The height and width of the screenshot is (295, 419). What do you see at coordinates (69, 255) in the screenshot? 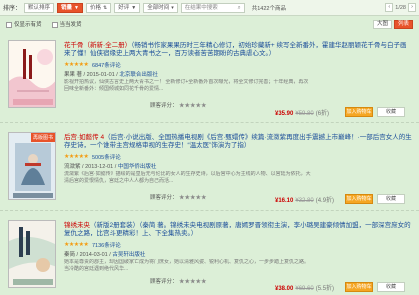
I see `author-link: 秦简` at bounding box center [69, 255].